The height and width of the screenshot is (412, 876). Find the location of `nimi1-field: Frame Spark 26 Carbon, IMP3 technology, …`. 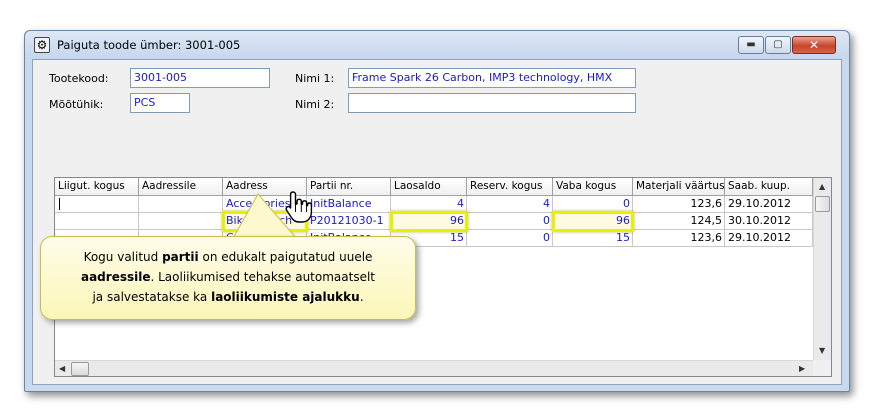

nimi1-field: Frame Spark 26 Carbon, IMP3 technology, … is located at coordinates (492, 78).